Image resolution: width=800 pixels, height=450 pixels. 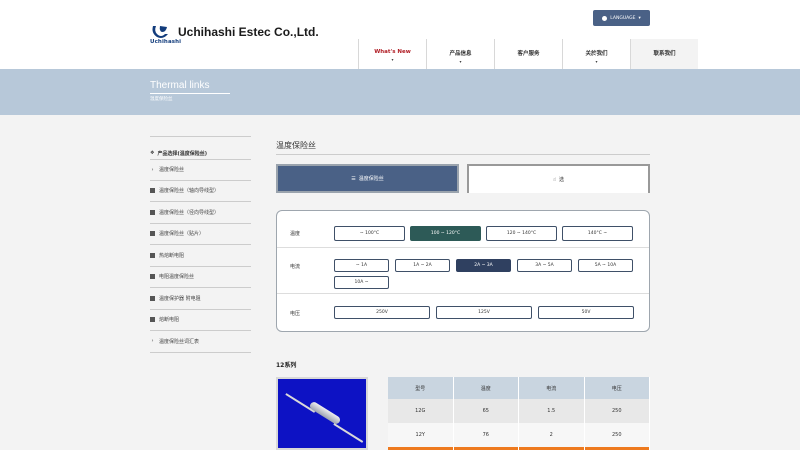 What do you see at coordinates (552, 388) in the screenshot?
I see `column-header: 电流` at bounding box center [552, 388].